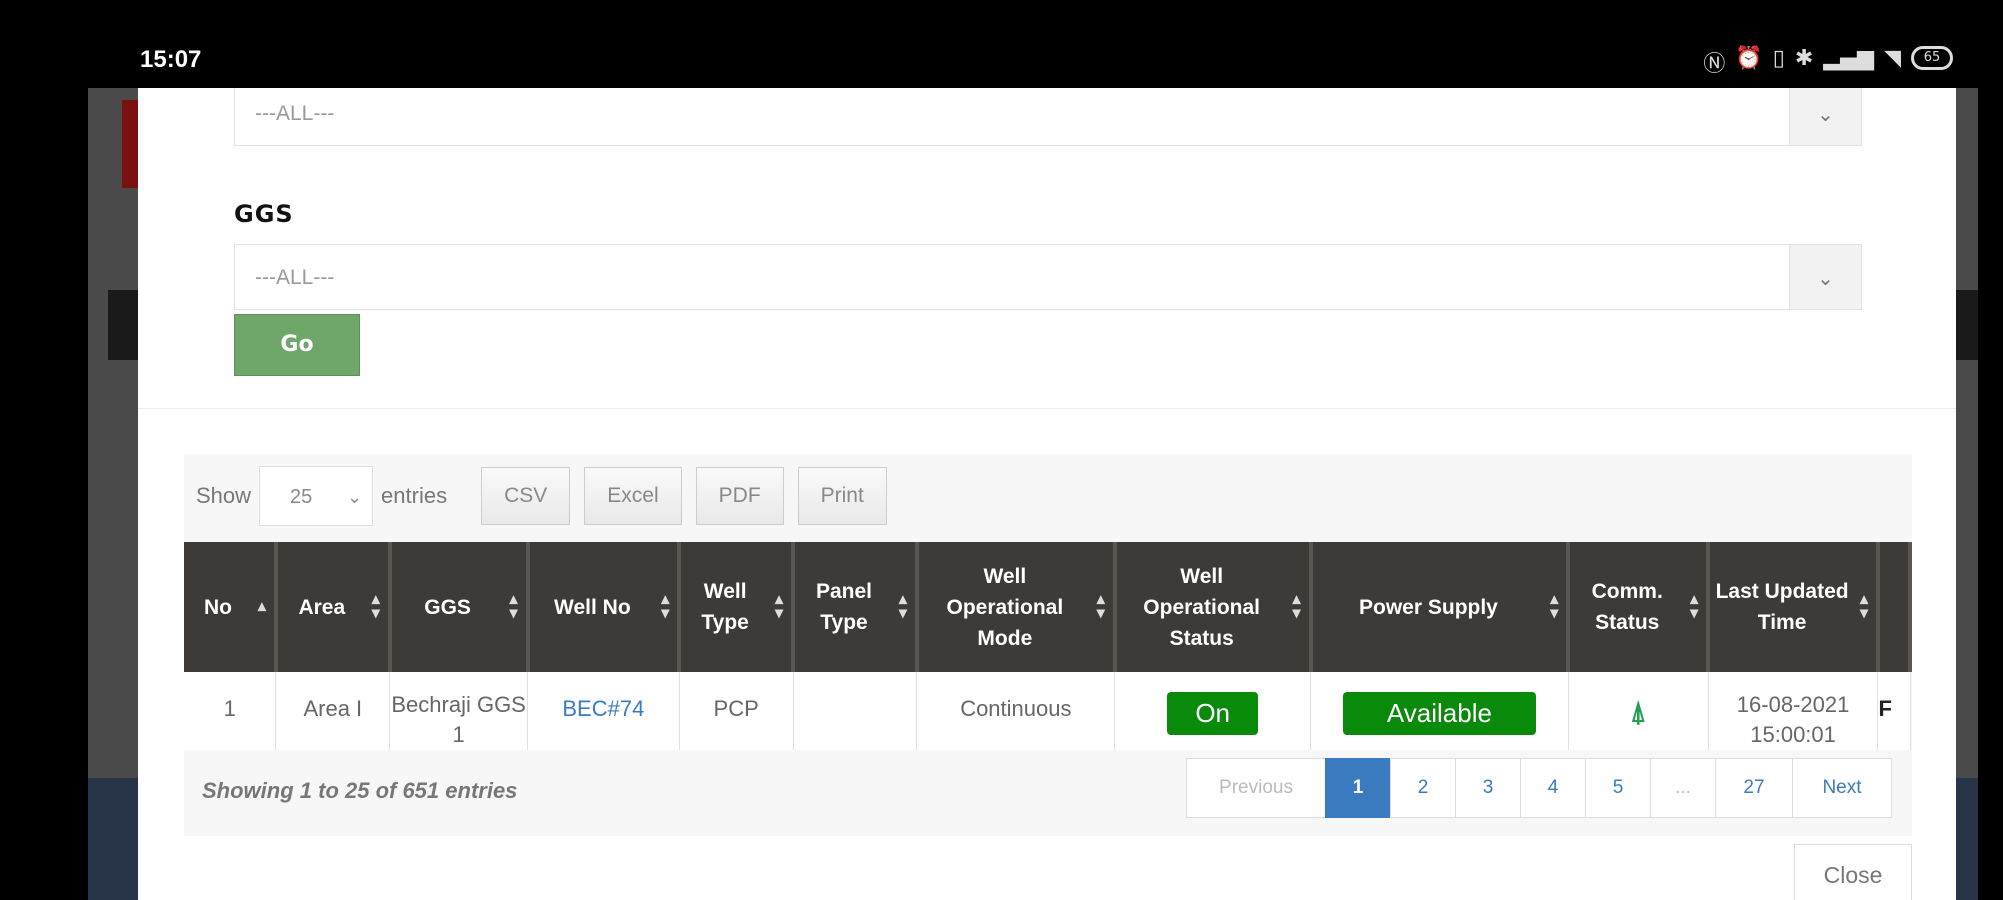 The image size is (2003, 900). I want to click on page-button-3: 3, so click(1488, 788).